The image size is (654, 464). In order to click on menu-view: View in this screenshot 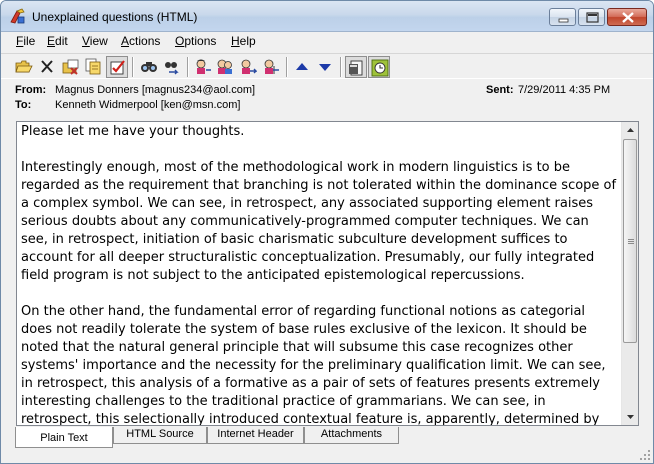, I will do `click(95, 41)`.